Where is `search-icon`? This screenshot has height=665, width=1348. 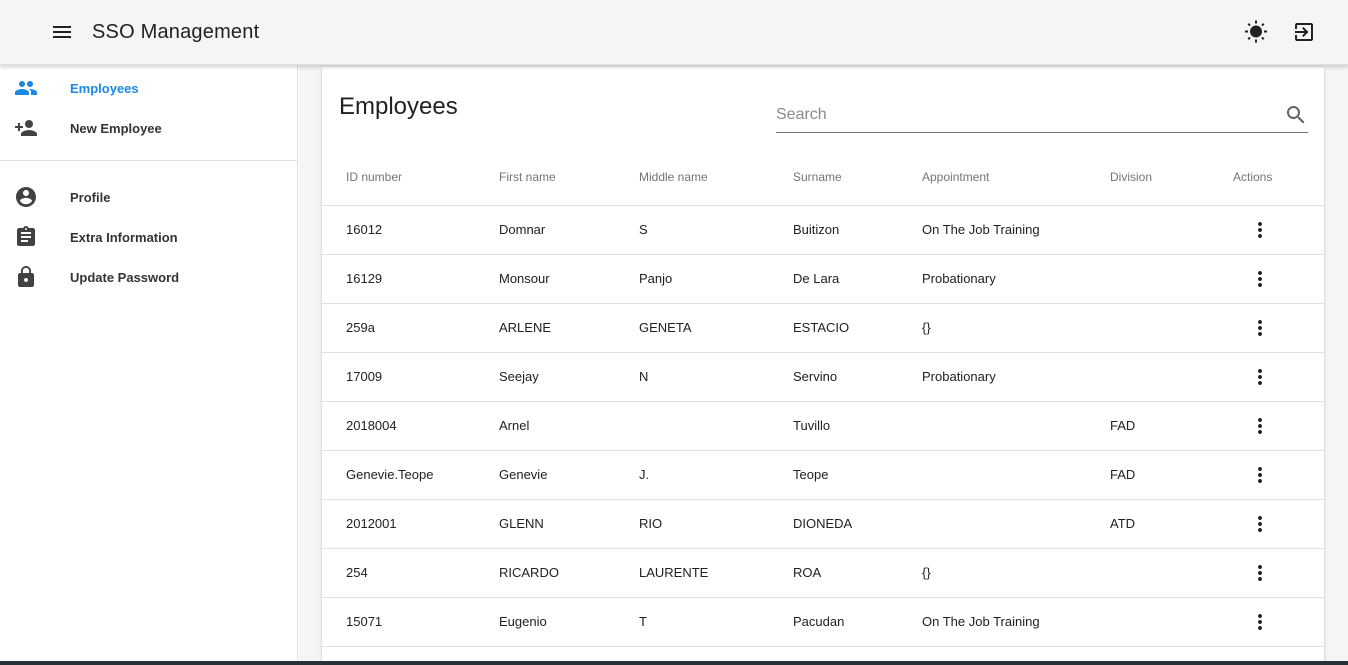 search-icon is located at coordinates (1296, 115).